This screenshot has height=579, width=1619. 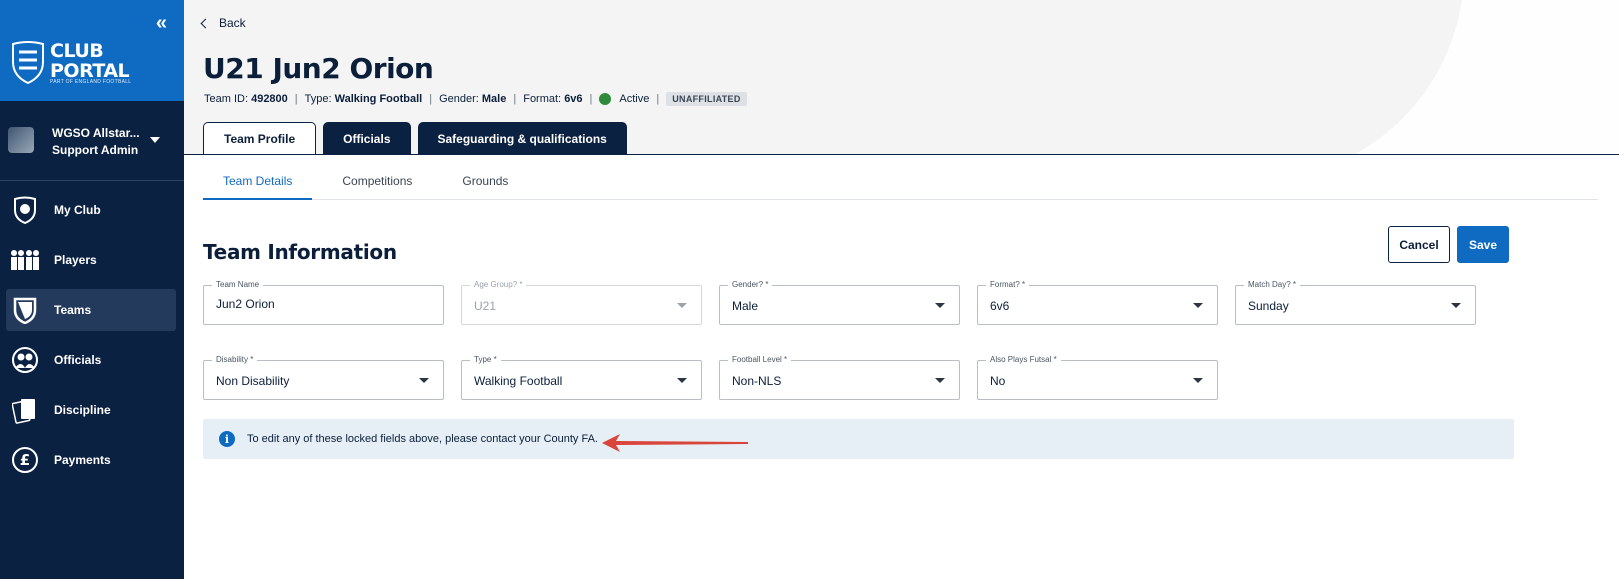 I want to click on sidebar-item-label: Payments, so click(x=82, y=460).